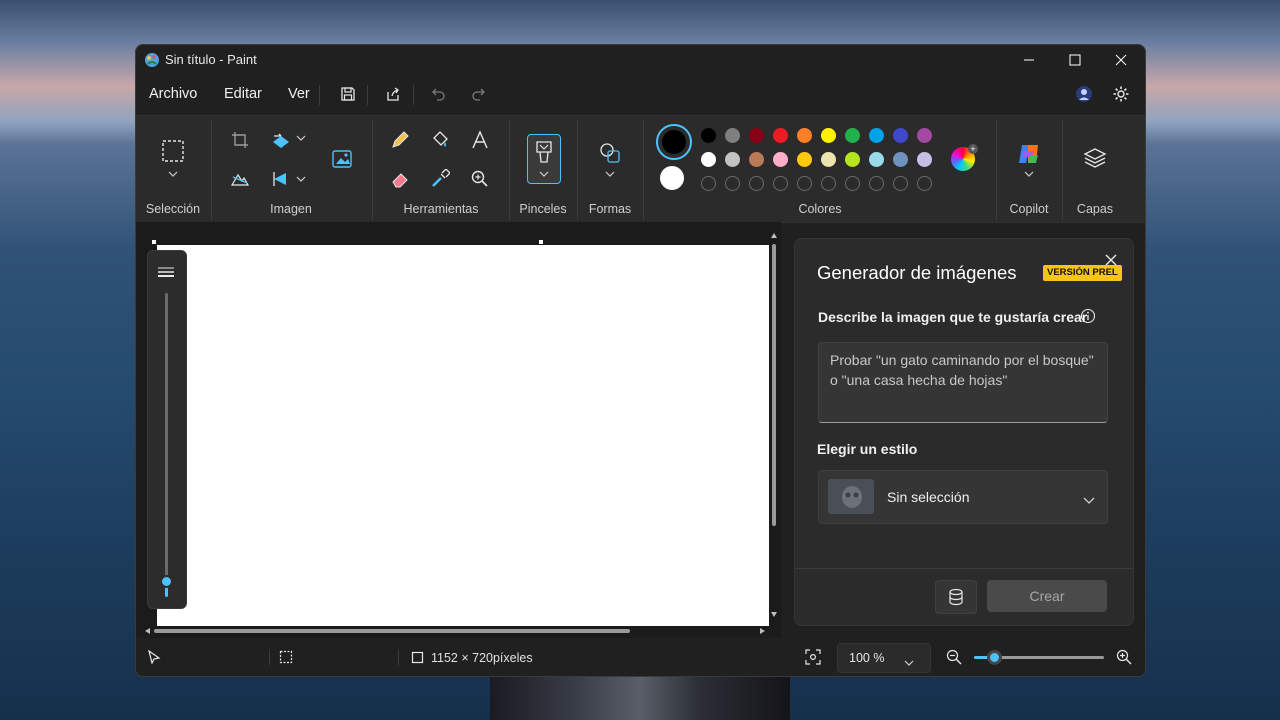  Describe the element at coordinates (240, 140) in the screenshot. I see `crop-icon` at that location.